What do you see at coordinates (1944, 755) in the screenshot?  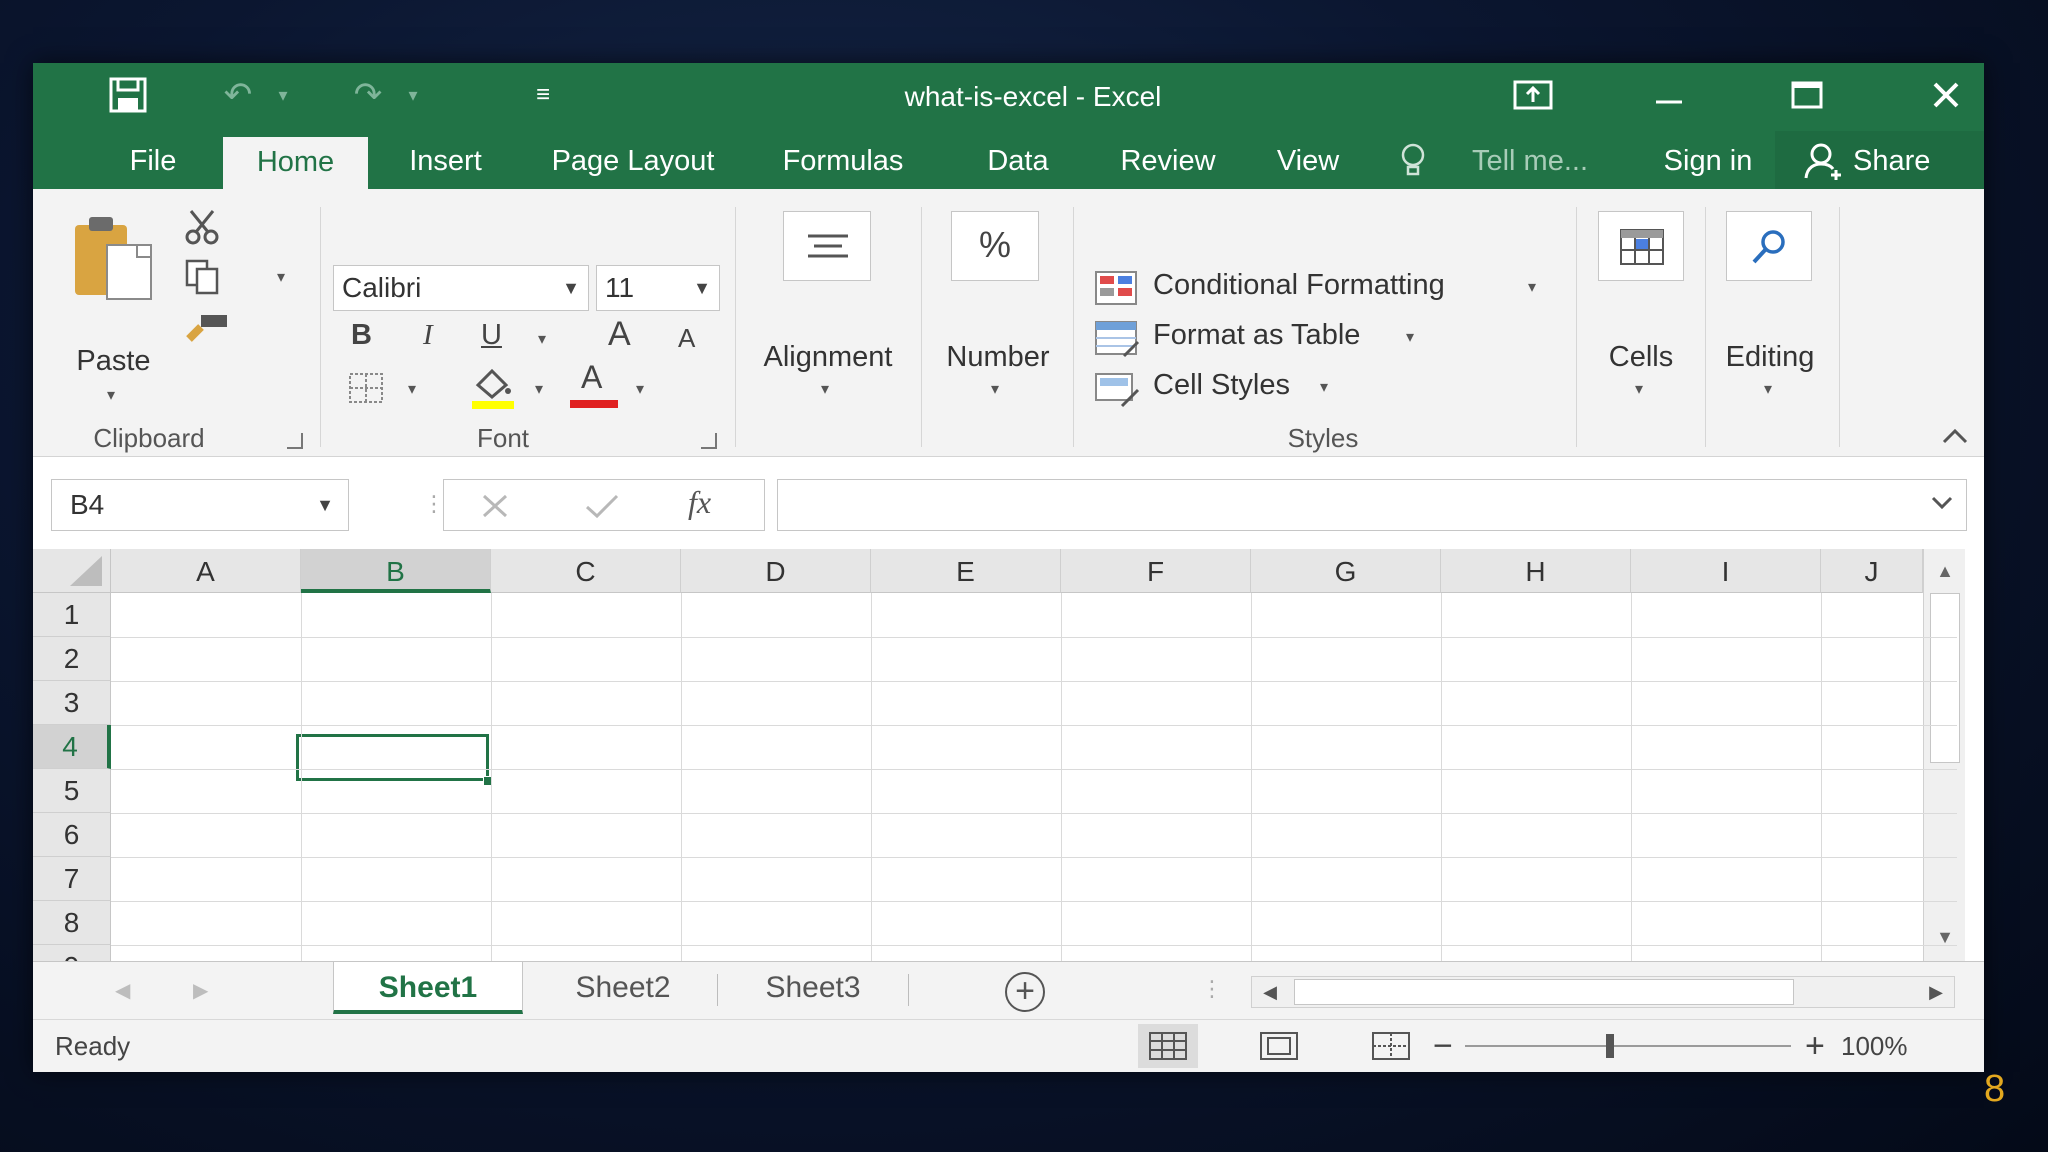 I see `vertical-scrollbar: ▲ ▼` at bounding box center [1944, 755].